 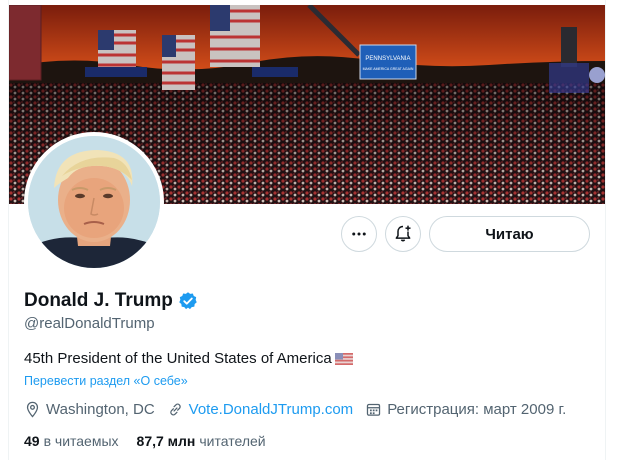 I want to click on banner-sign-text-2: MAKE AMERICA GREAT AGAIN, so click(x=388, y=69).